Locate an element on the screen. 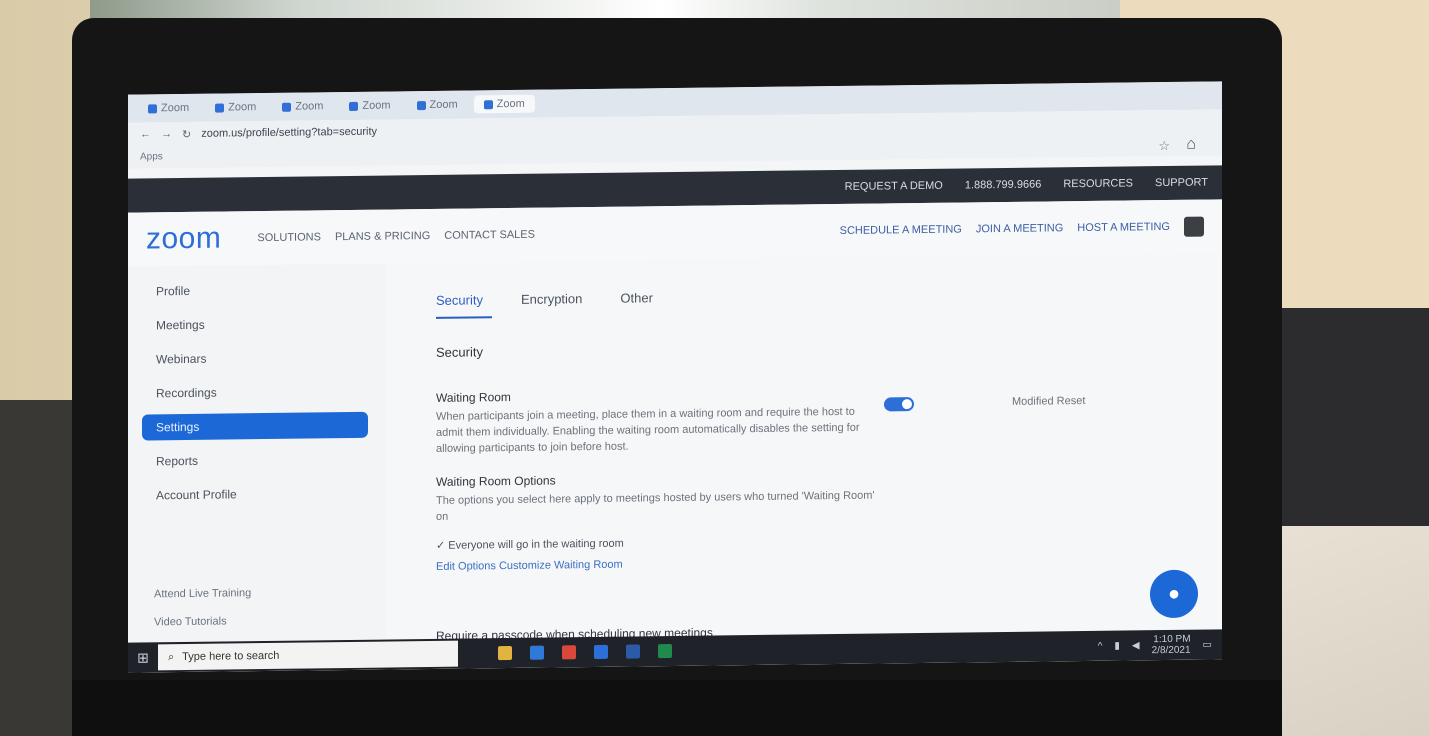 This screenshot has width=1429, height=736. waiting-room-options-title: Waiting Room Options is located at coordinates (496, 481).